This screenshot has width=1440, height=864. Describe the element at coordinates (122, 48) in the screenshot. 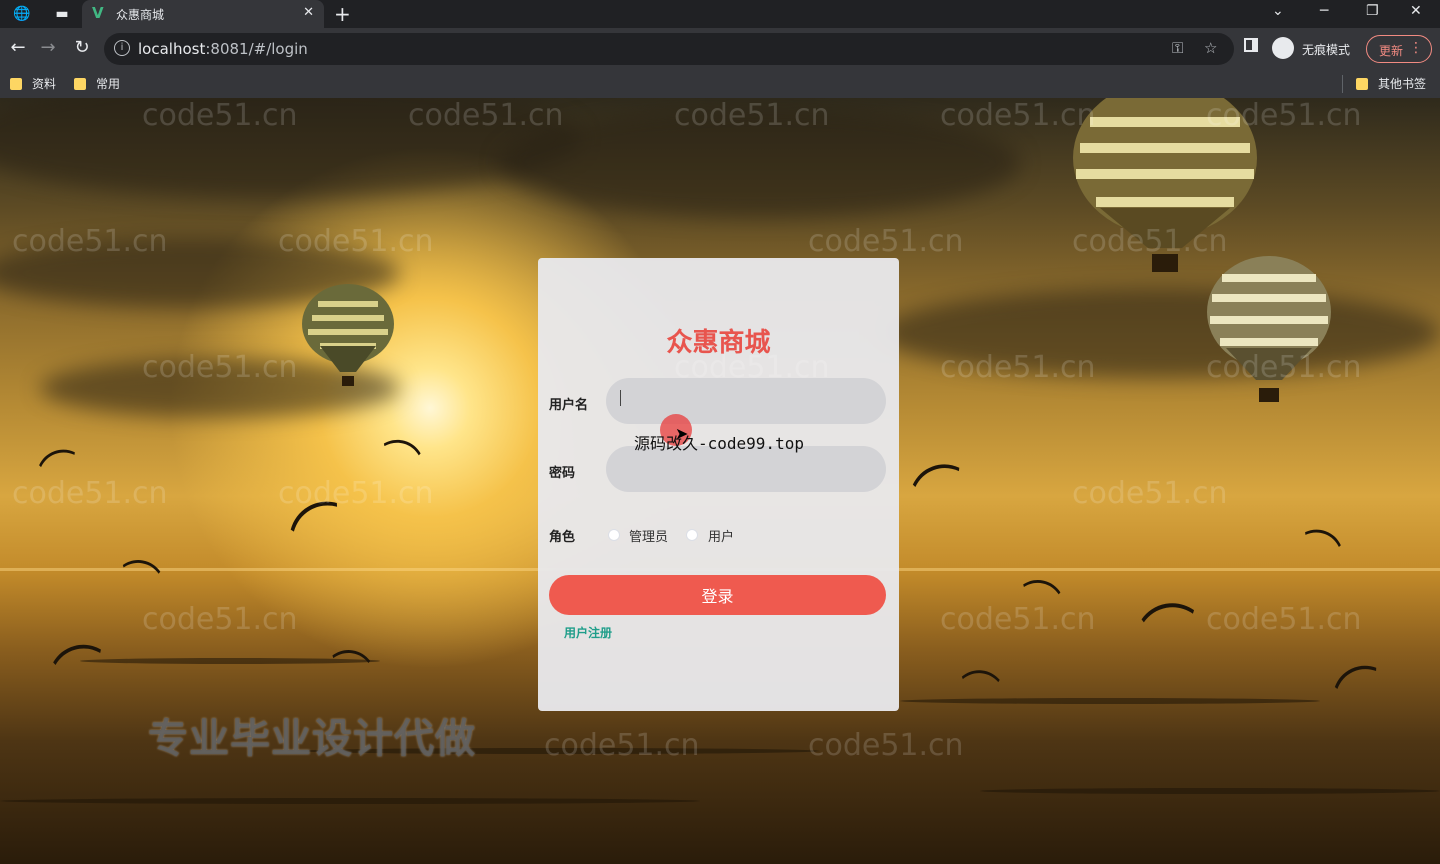

I see `info-icon: i` at that location.